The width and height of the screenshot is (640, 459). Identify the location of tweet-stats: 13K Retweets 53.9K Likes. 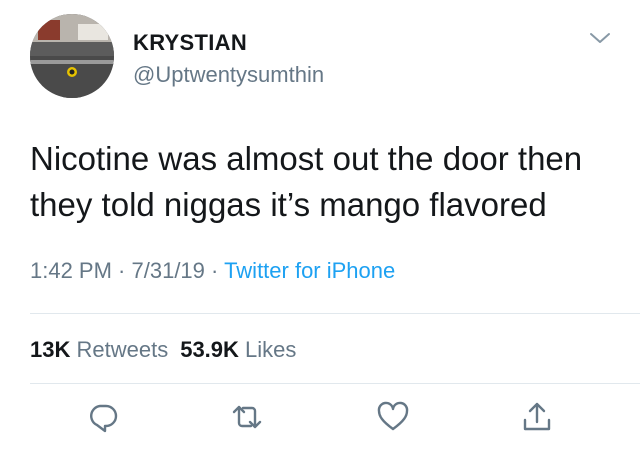
(163, 350).